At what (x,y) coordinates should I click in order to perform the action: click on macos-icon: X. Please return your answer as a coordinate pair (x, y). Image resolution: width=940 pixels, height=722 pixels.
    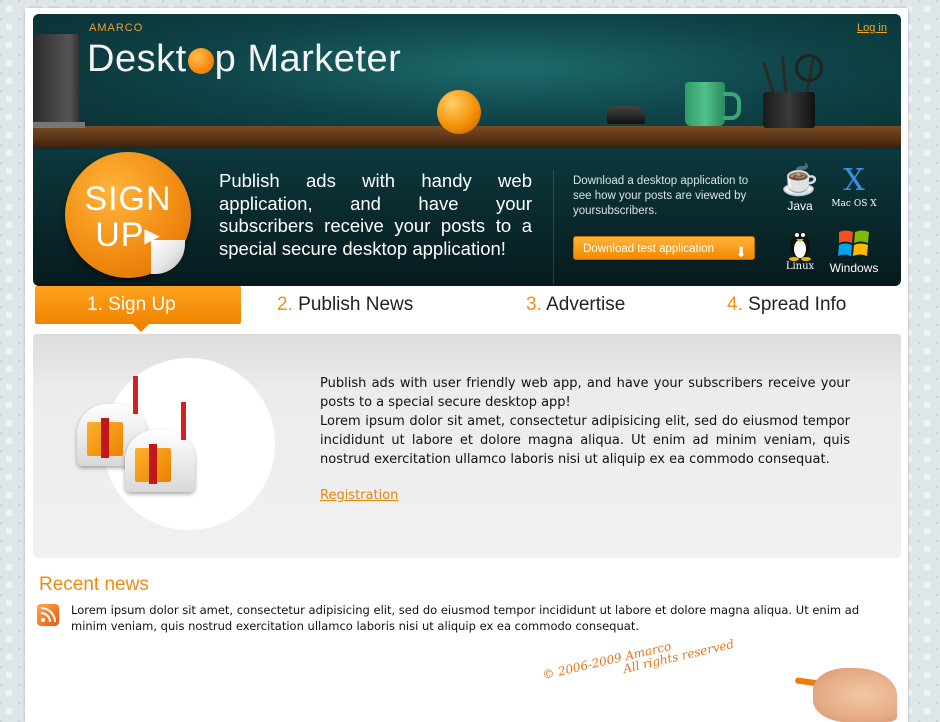
    Looking at the image, I should click on (854, 180).